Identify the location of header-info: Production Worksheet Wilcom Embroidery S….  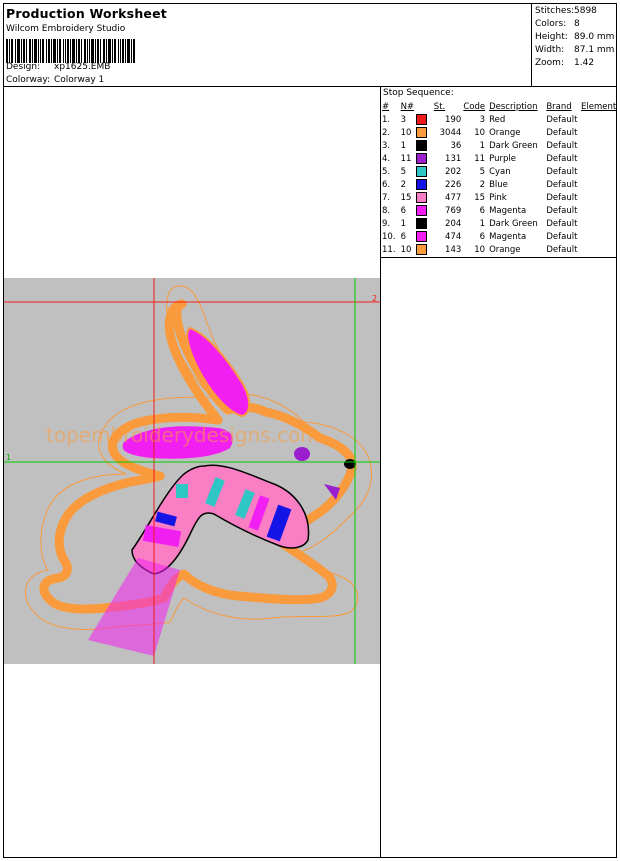
(268, 46).